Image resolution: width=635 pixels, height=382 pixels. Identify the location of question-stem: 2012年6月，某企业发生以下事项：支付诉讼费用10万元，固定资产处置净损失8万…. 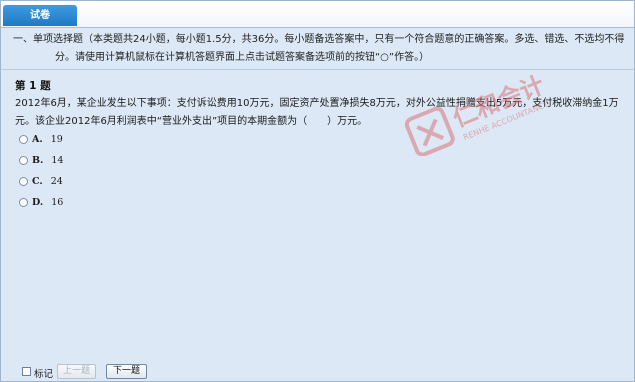
(317, 112).